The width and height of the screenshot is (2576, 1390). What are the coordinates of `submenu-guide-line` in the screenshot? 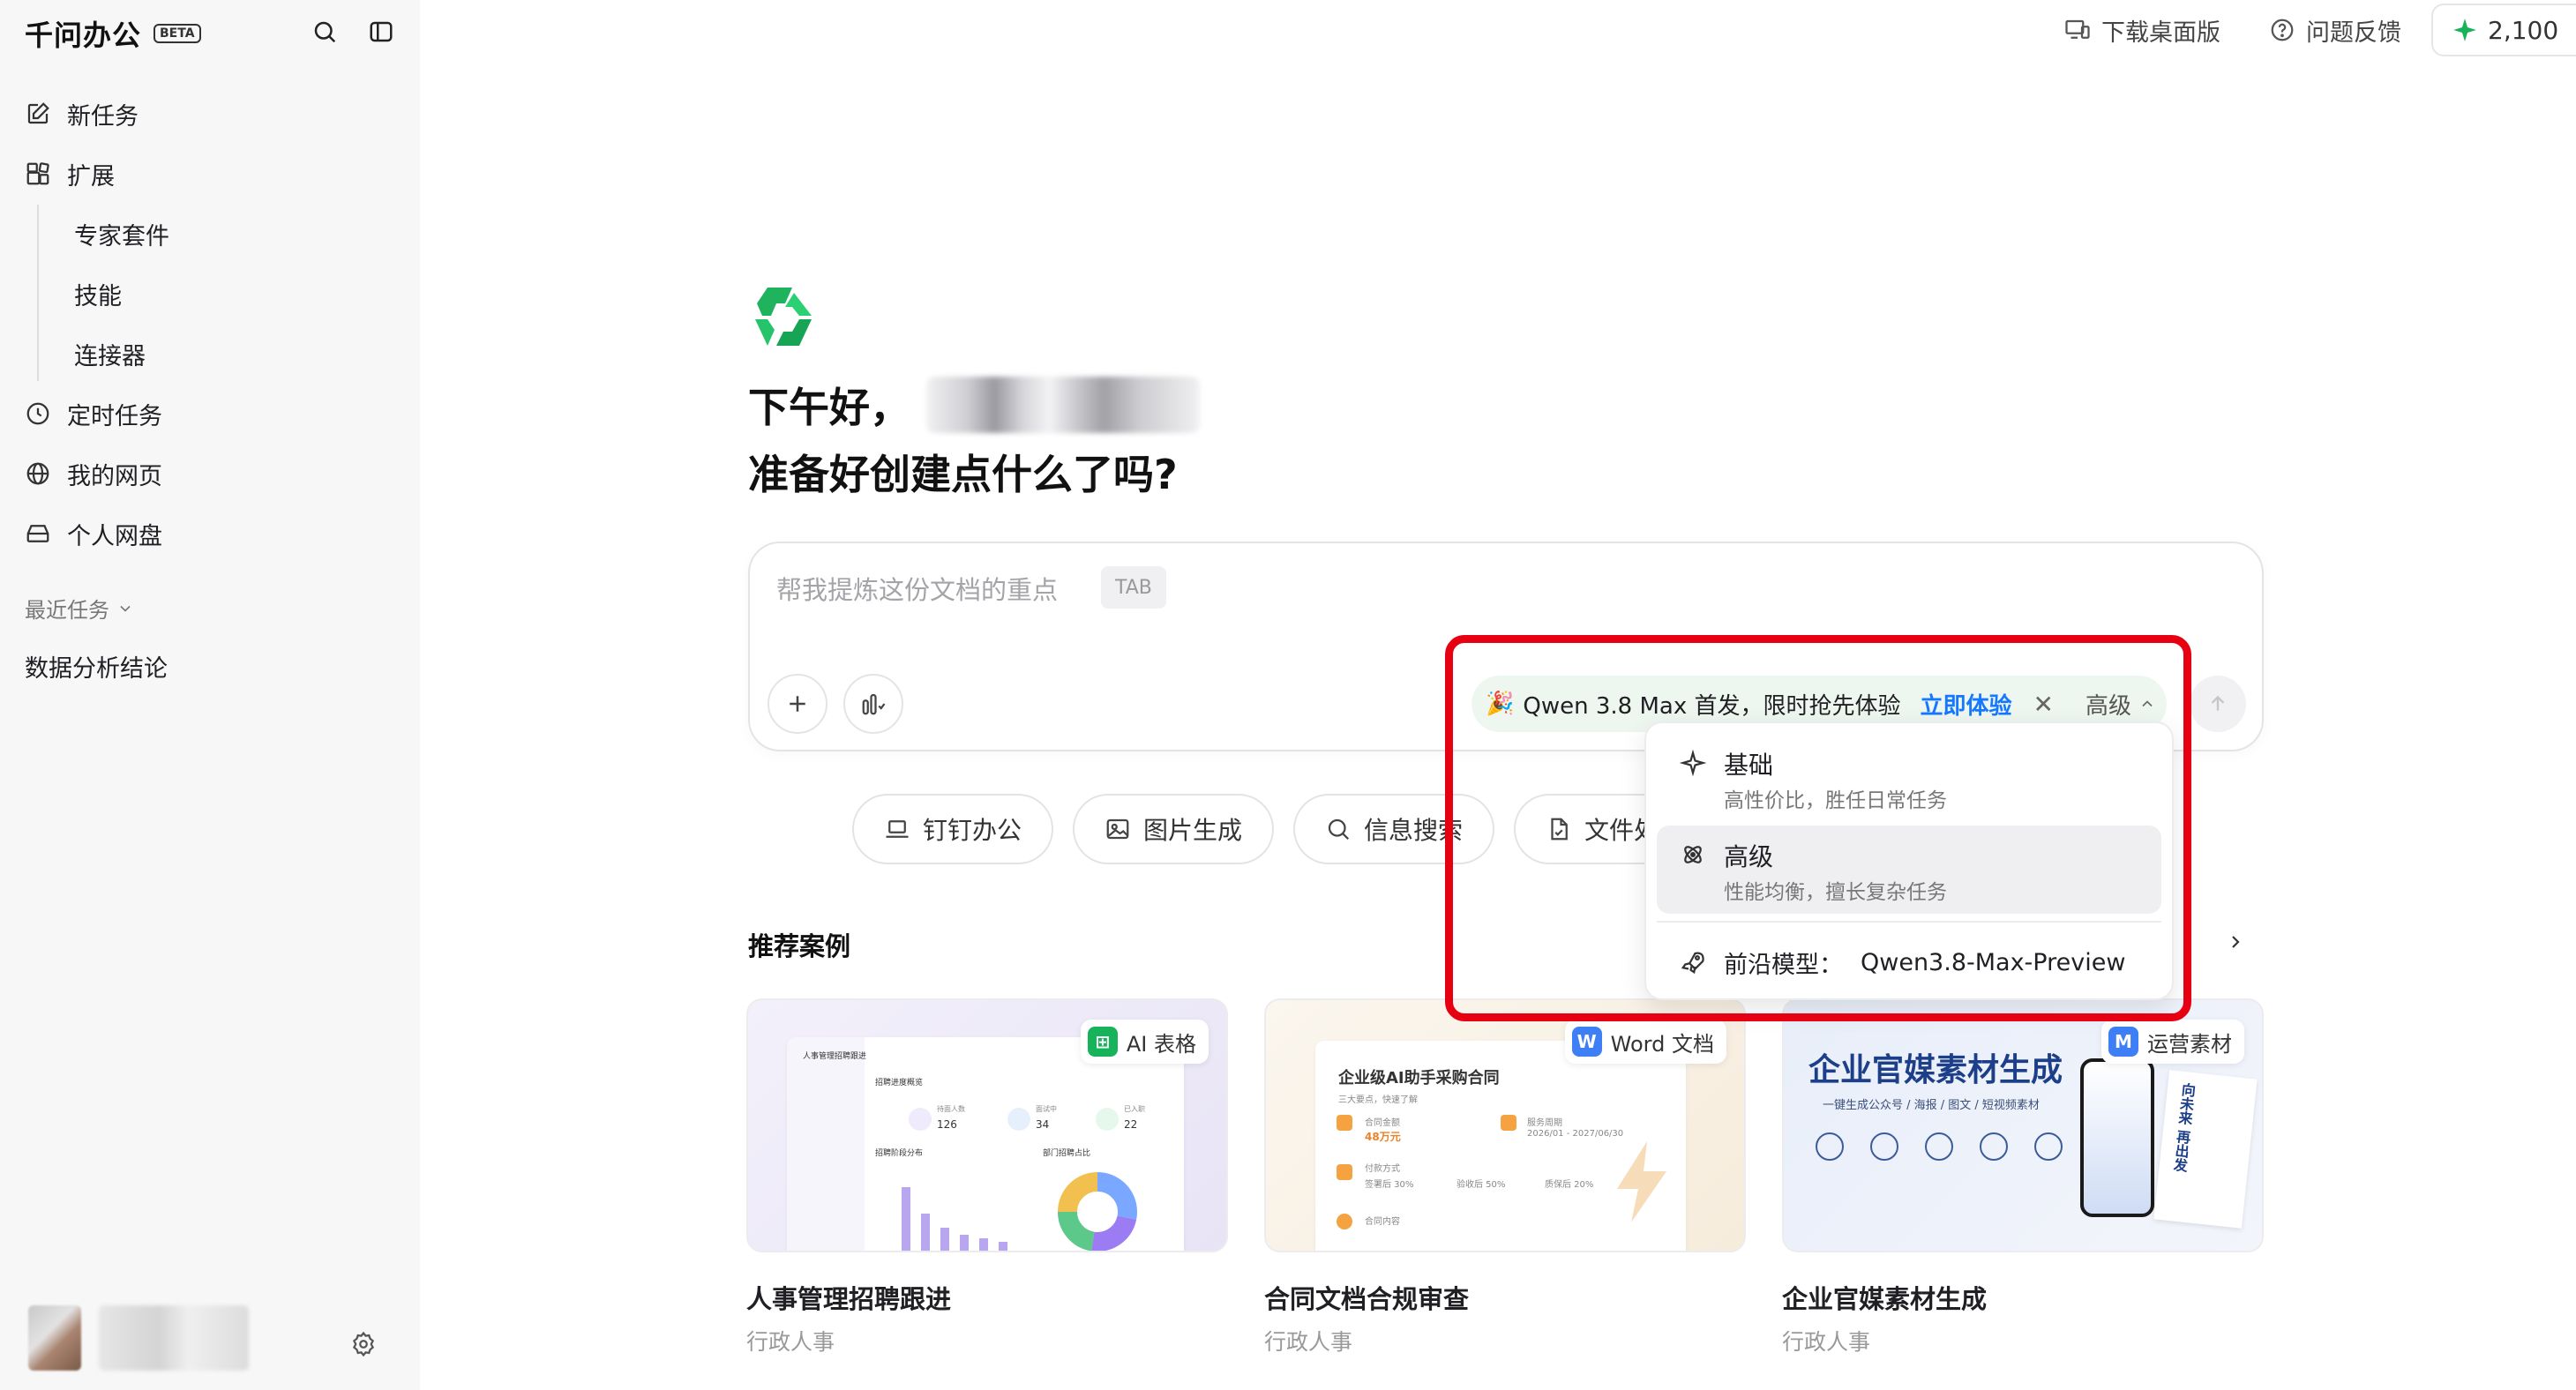 It's located at (38, 293).